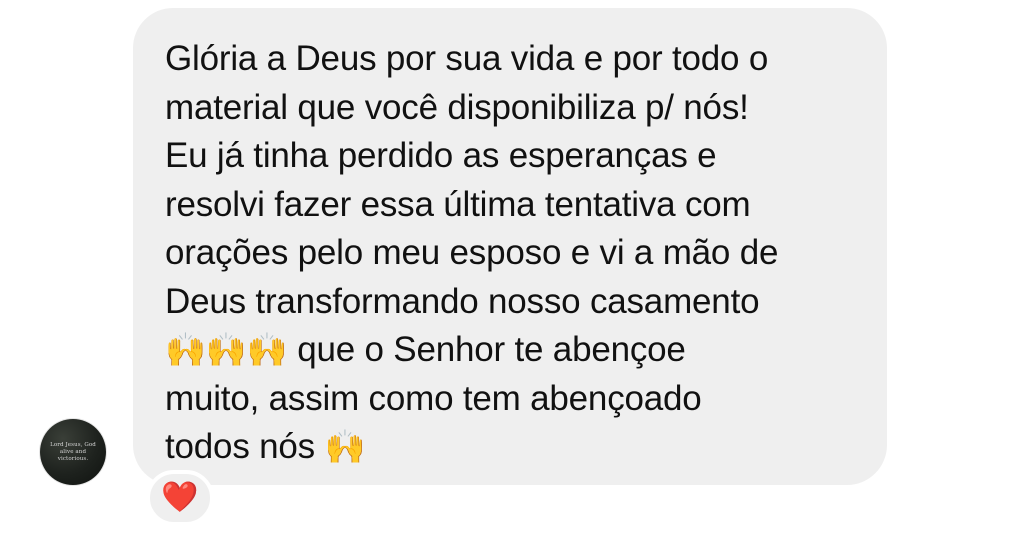  What do you see at coordinates (472, 252) in the screenshot?
I see `message-line-5: orações pelo meu esposo e vi a mão de` at bounding box center [472, 252].